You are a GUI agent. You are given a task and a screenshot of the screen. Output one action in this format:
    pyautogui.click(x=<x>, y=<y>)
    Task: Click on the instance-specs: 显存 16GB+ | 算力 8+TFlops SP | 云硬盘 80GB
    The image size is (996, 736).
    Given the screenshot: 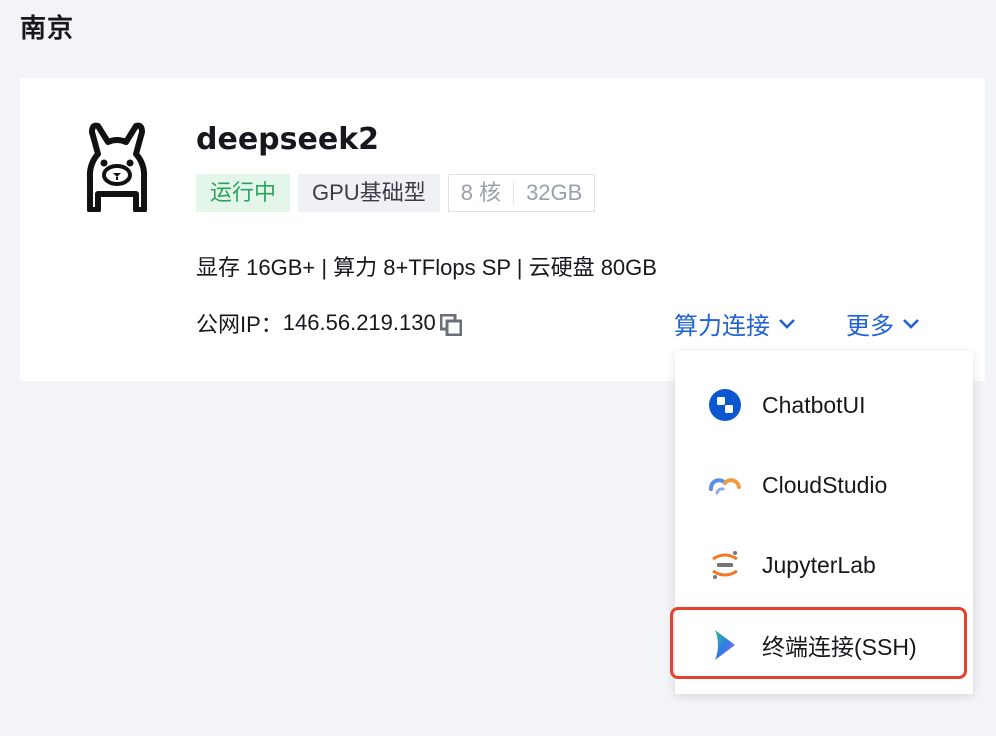 What is the action you would take?
    pyautogui.click(x=426, y=267)
    